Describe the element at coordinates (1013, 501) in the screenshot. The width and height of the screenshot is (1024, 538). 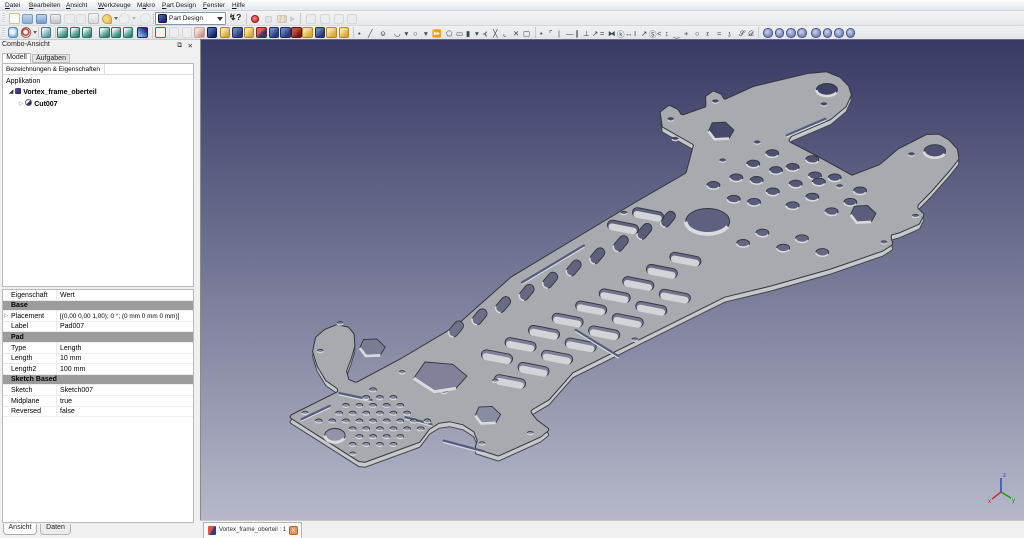
I see `svg-text: y` at that location.